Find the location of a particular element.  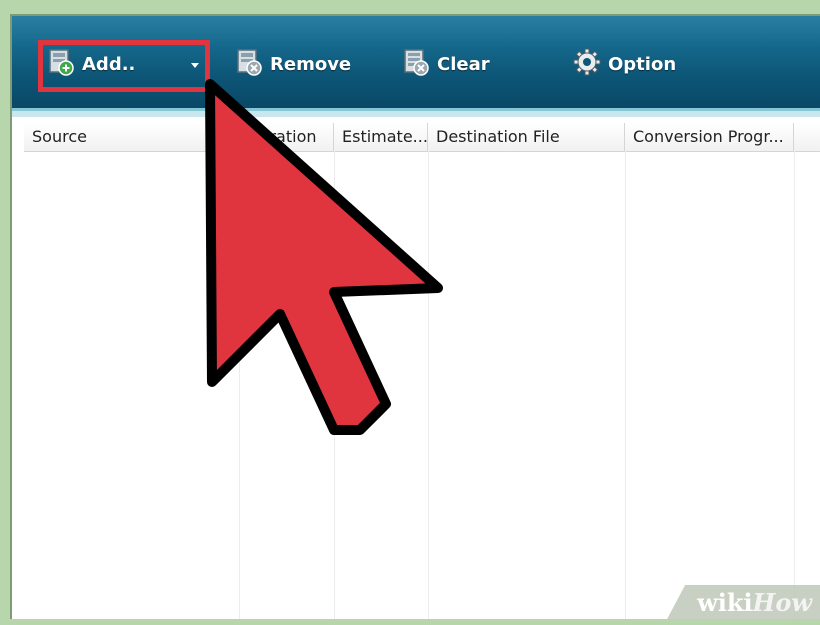

highlight-box is located at coordinates (124, 66).